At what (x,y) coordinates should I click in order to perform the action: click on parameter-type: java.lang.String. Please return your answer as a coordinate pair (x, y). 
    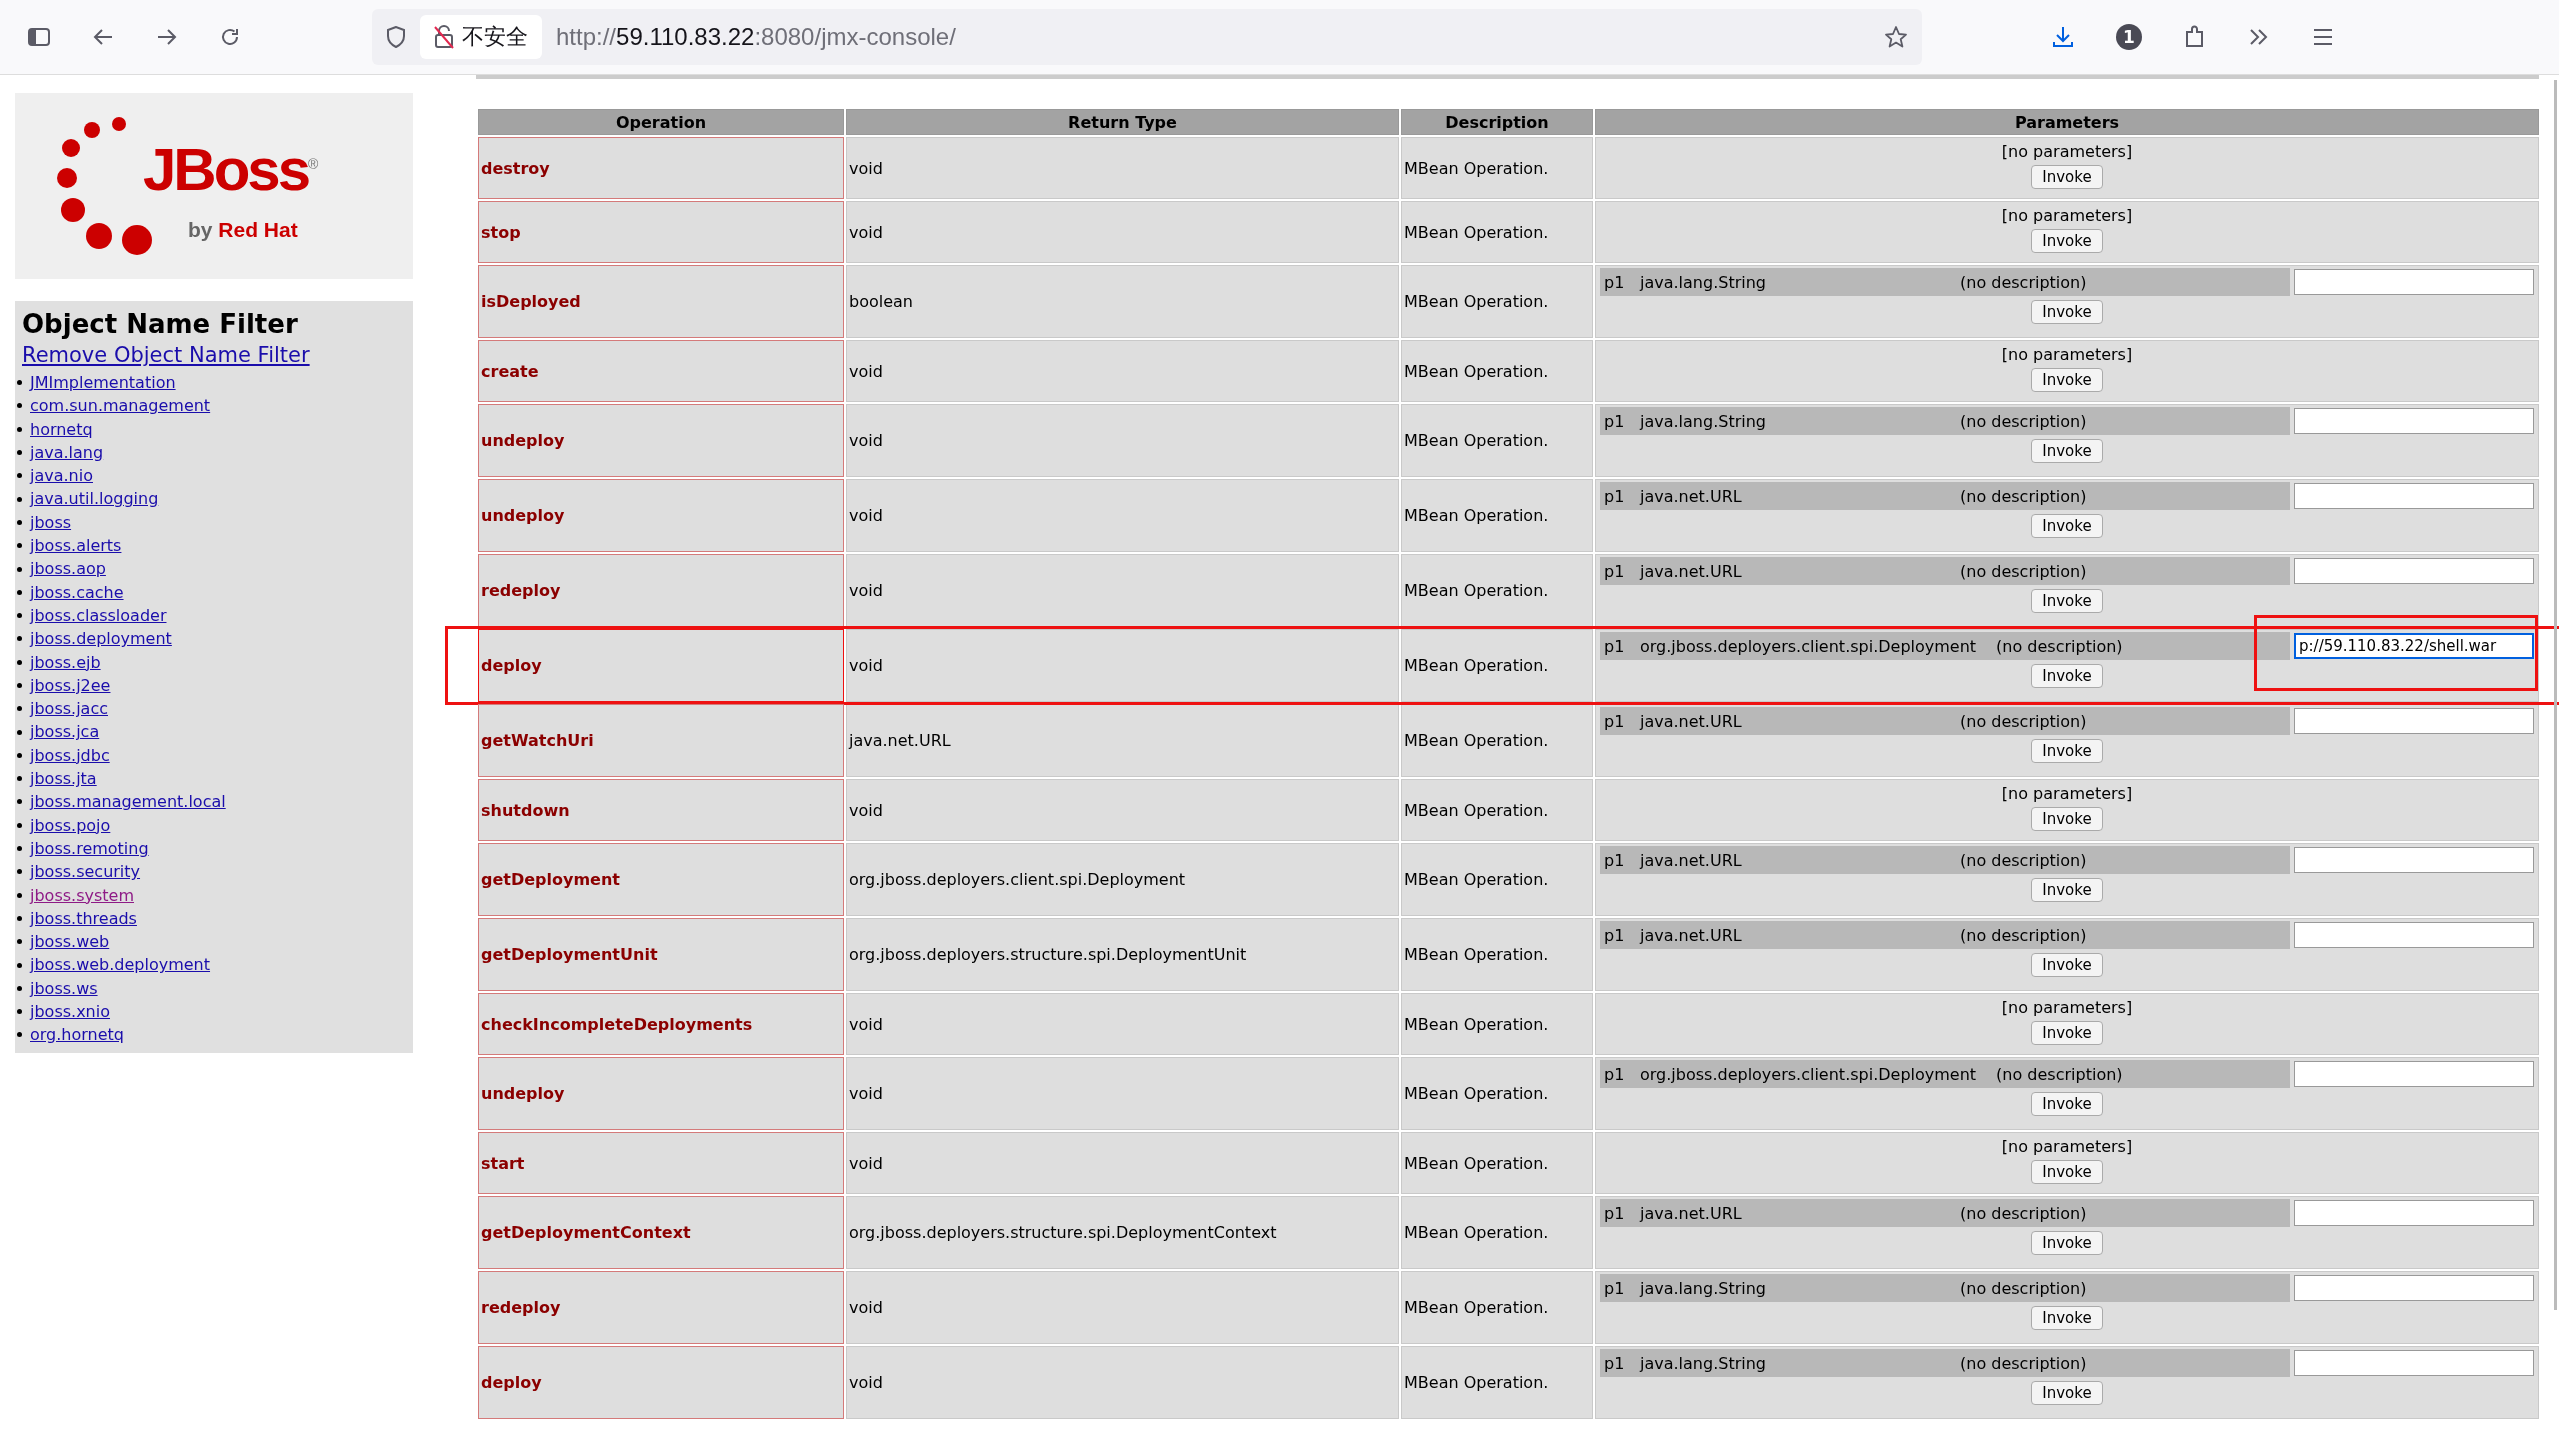
    Looking at the image, I should click on (1703, 1288).